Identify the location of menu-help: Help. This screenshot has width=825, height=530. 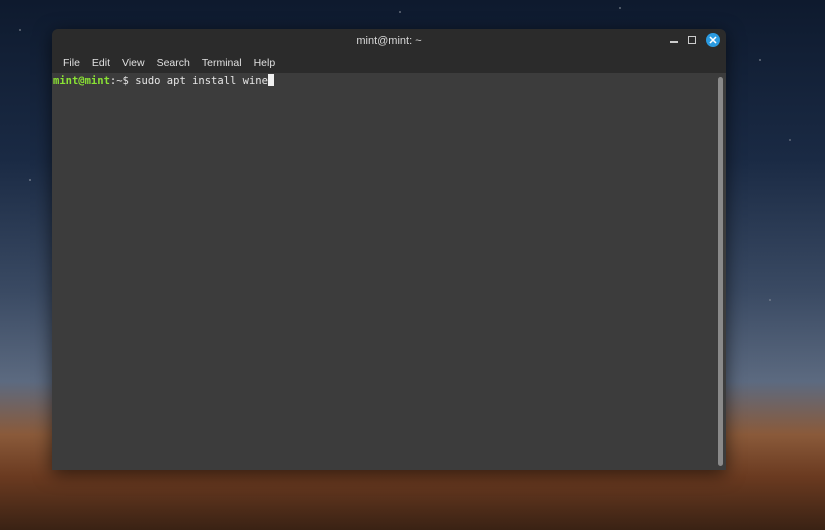
(265, 63).